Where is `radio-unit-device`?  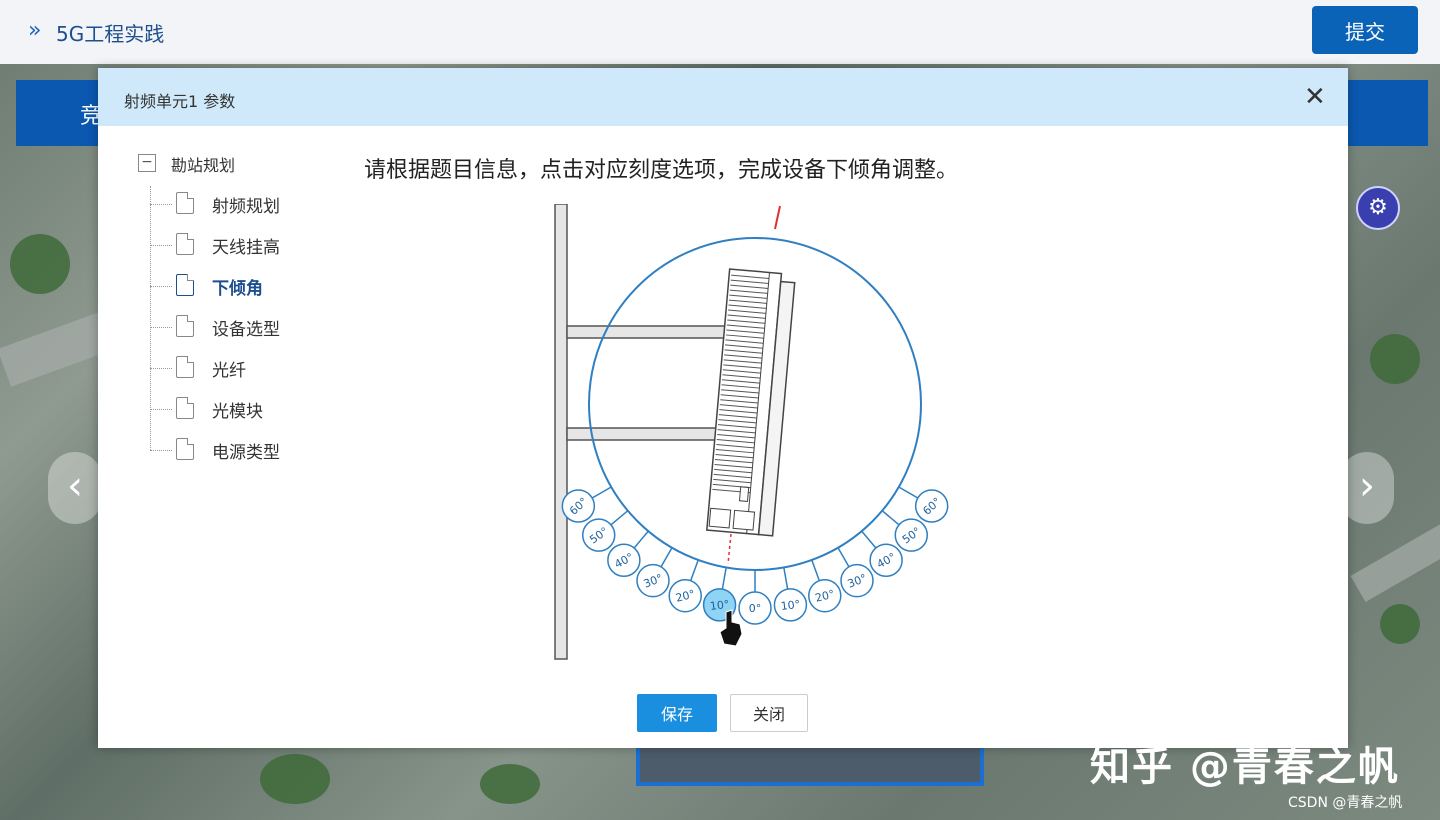 radio-unit-device is located at coordinates (751, 402).